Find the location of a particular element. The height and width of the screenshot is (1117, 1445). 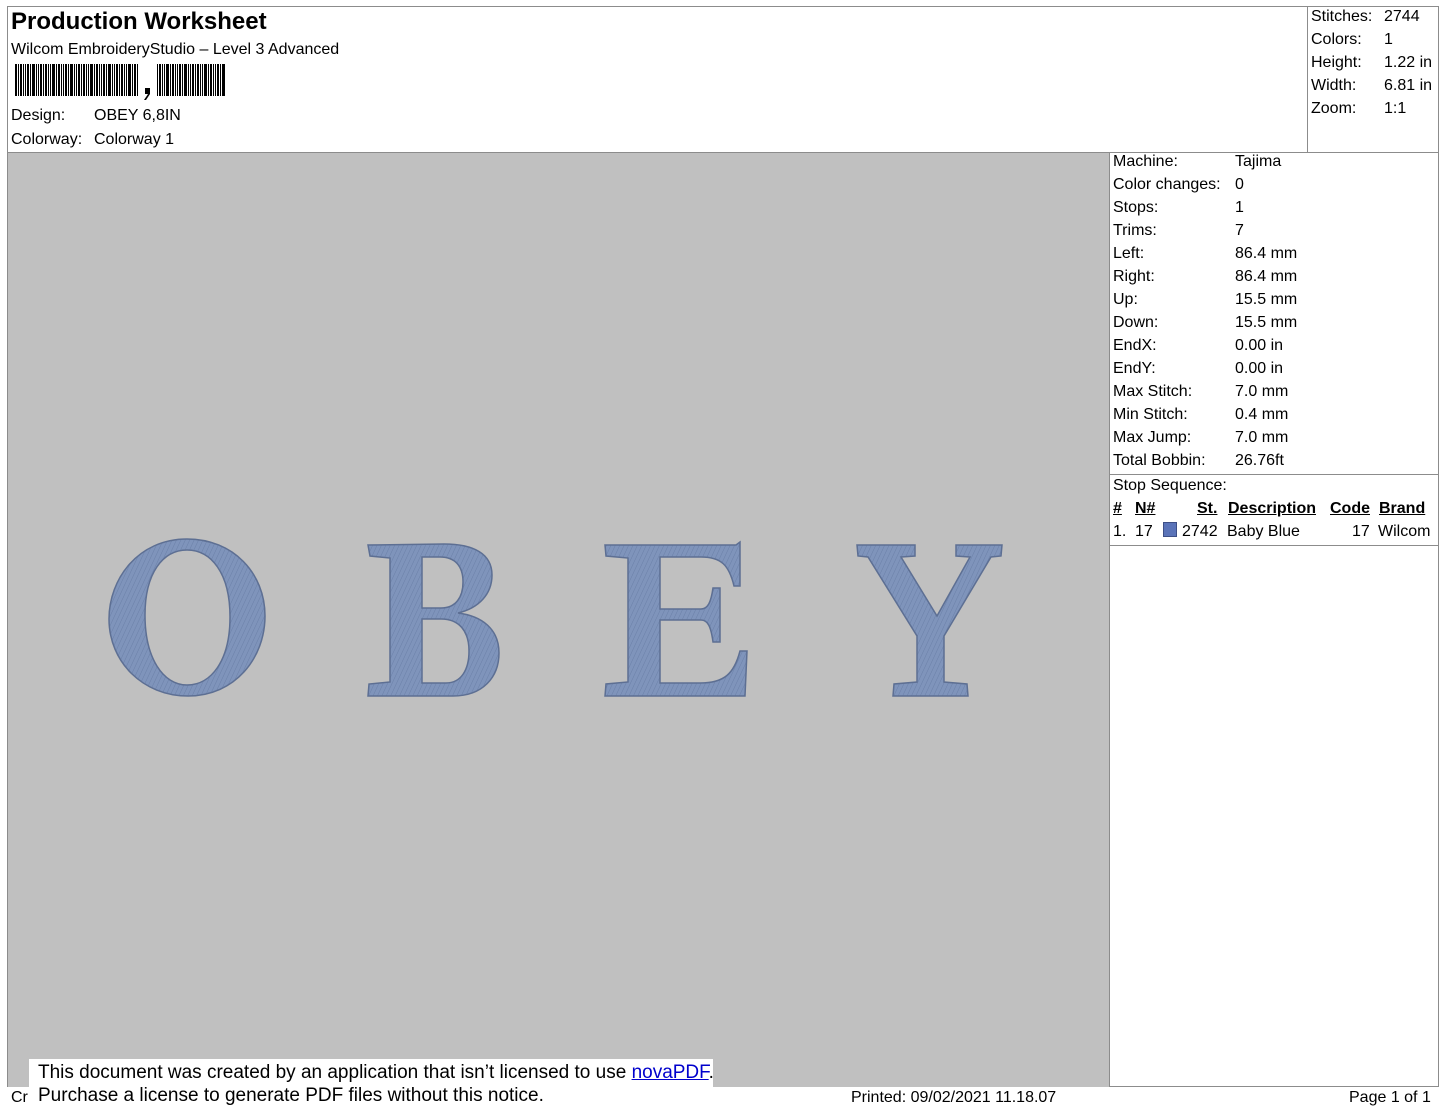

machine-info-label: Max Jump: is located at coordinates (1152, 437).